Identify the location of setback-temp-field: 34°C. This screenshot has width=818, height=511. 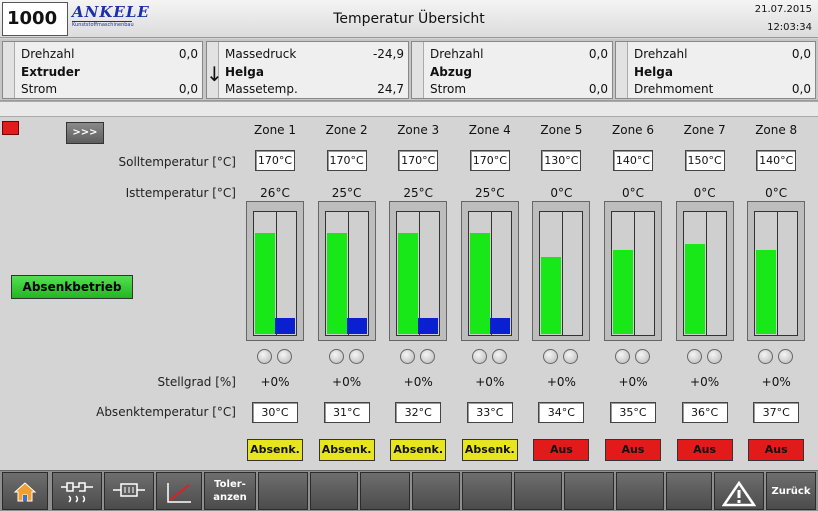
(561, 412).